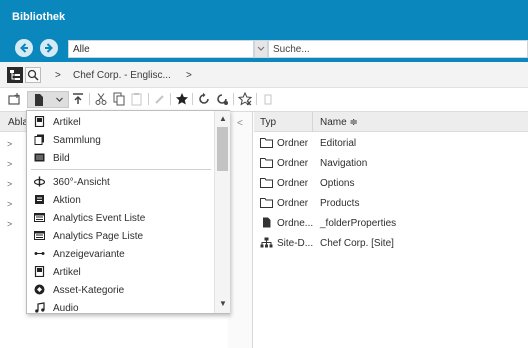 This screenshot has width=528, height=348. Describe the element at coordinates (120, 122) in the screenshot. I see `menu-item-artikel: Artikel` at that location.